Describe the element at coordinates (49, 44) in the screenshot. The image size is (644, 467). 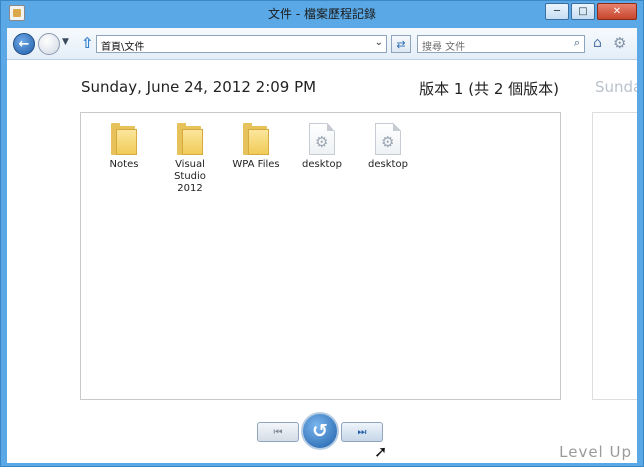
I see `forward-button` at that location.